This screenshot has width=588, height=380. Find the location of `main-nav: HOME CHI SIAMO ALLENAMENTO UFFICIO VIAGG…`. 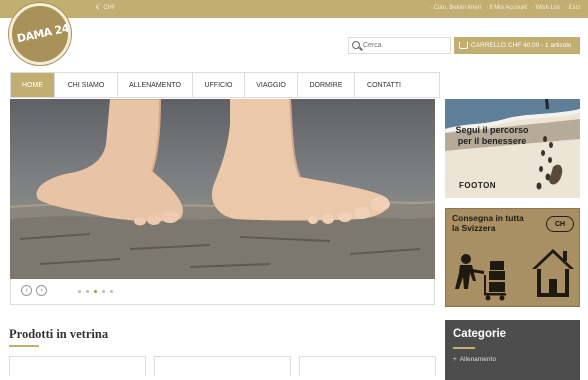

main-nav: HOME CHI SIAMO ALLENAMENTO UFFICIO VIAGG… is located at coordinates (225, 85).